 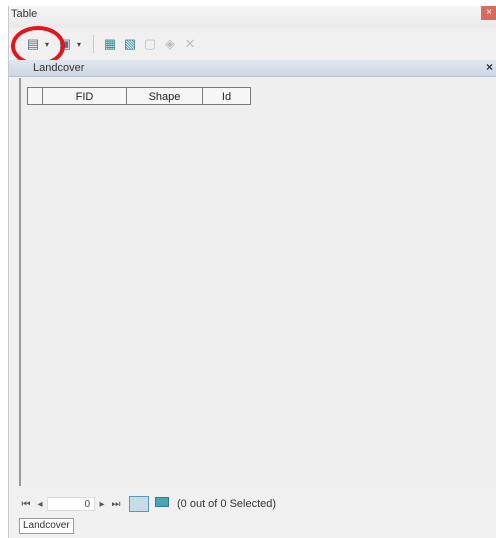 I want to click on previous-record-icon: ◂, so click(x=40, y=504).